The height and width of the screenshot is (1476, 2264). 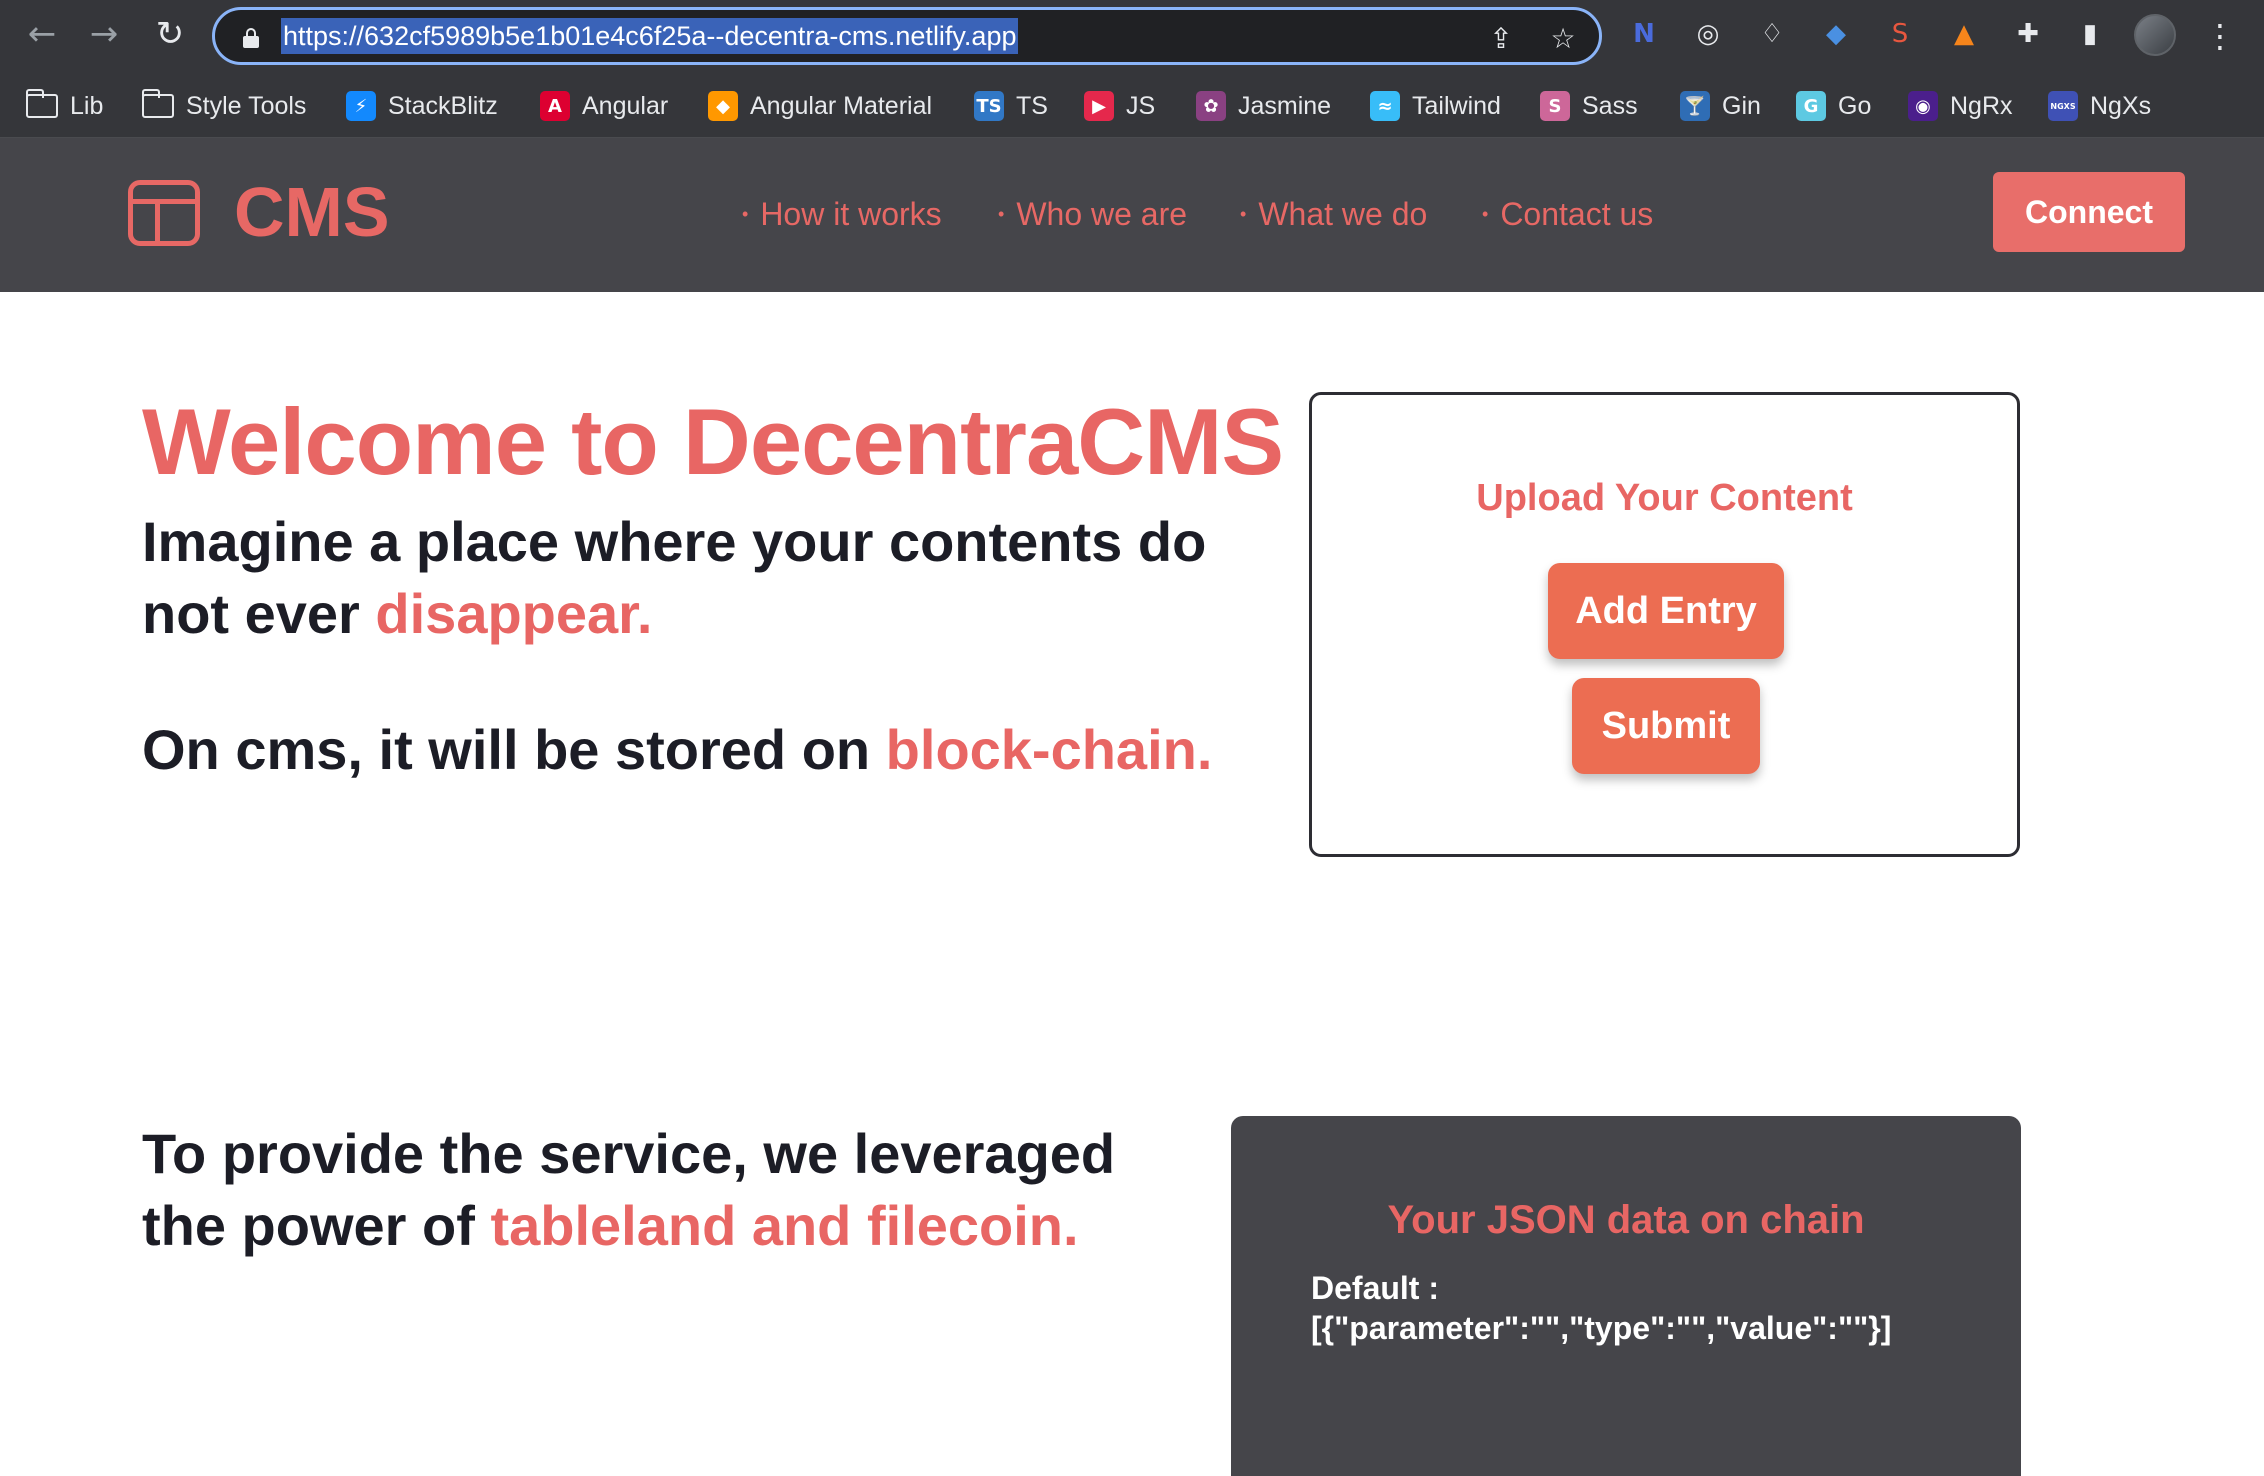 What do you see at coordinates (1501, 38) in the screenshot?
I see `share-icon: ⇪` at bounding box center [1501, 38].